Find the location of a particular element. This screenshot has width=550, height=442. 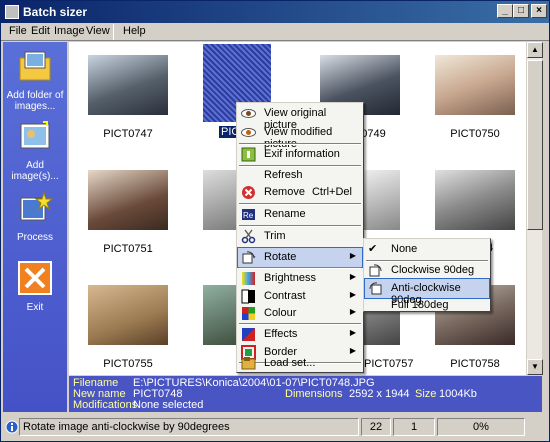

rotate-clockwise-icon is located at coordinates (375, 270).